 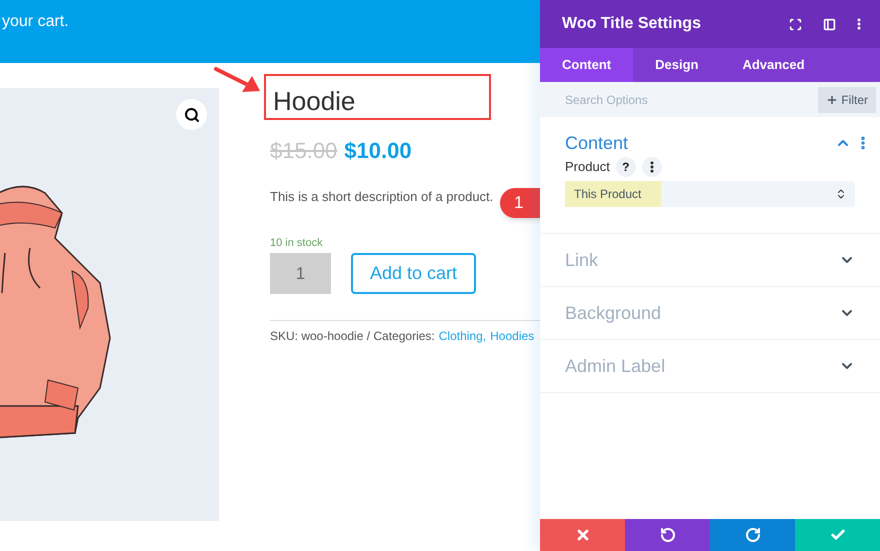 I want to click on notice-text: your cart., so click(x=35, y=21).